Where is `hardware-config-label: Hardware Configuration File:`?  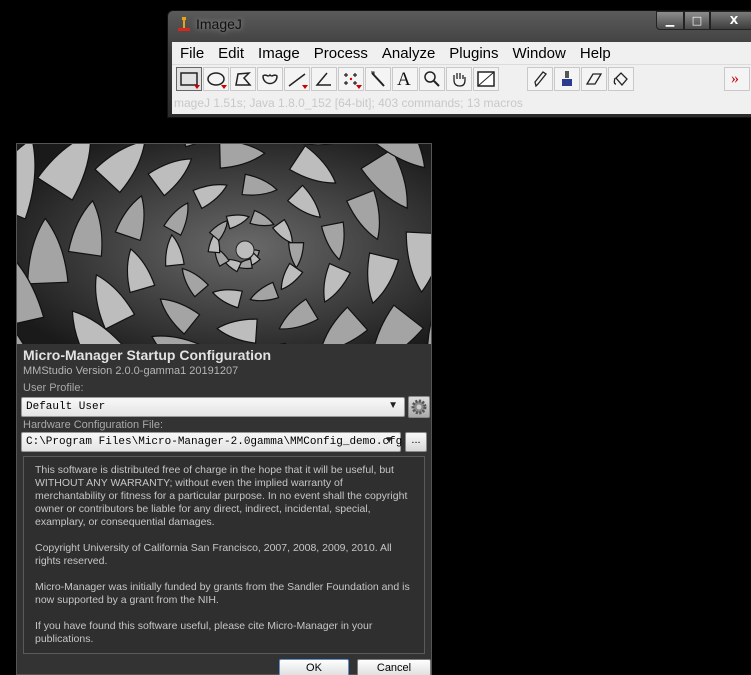 hardware-config-label: Hardware Configuration File: is located at coordinates (93, 425).